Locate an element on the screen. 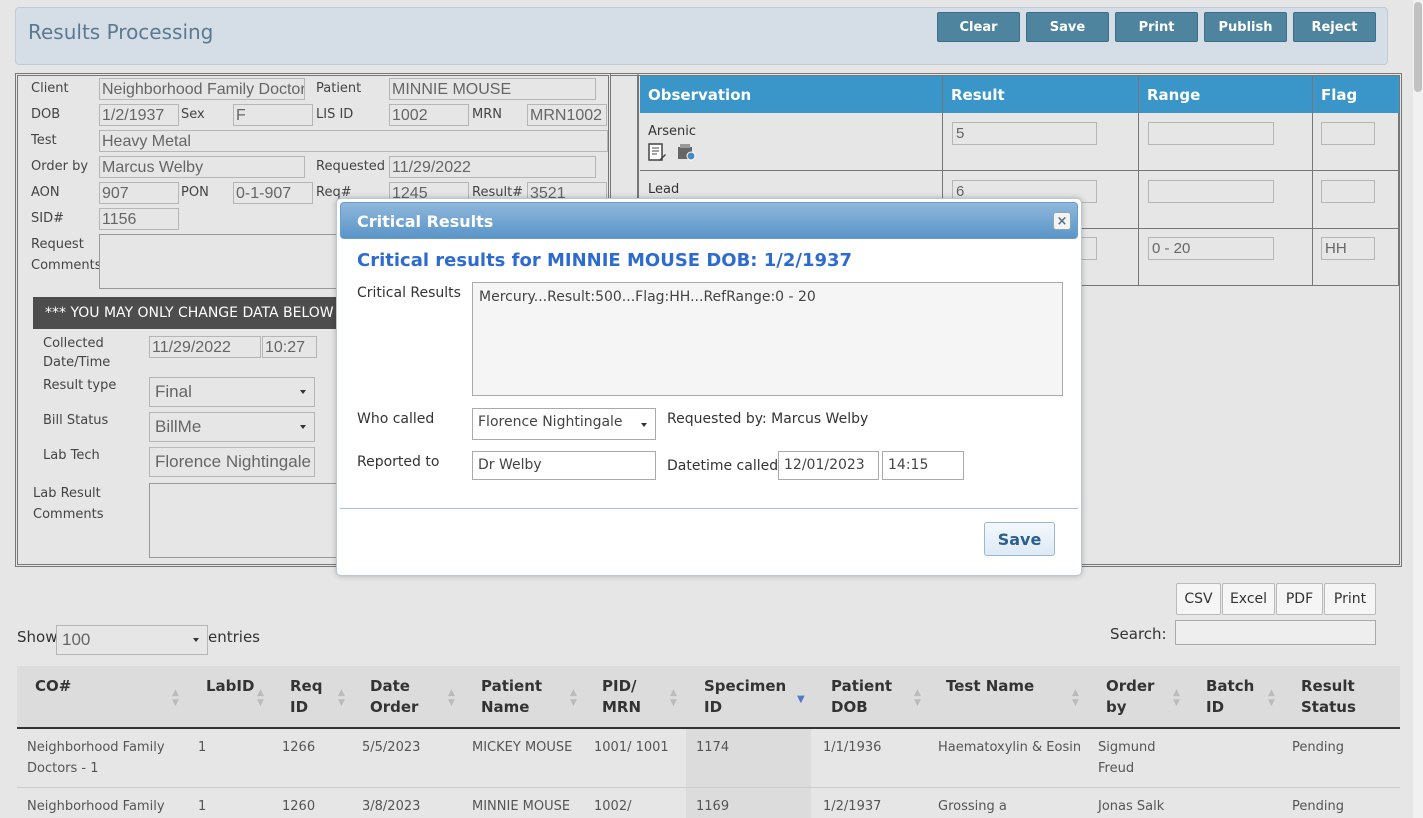 The width and height of the screenshot is (1423, 818). excel-export-button: Excel is located at coordinates (1248, 599).